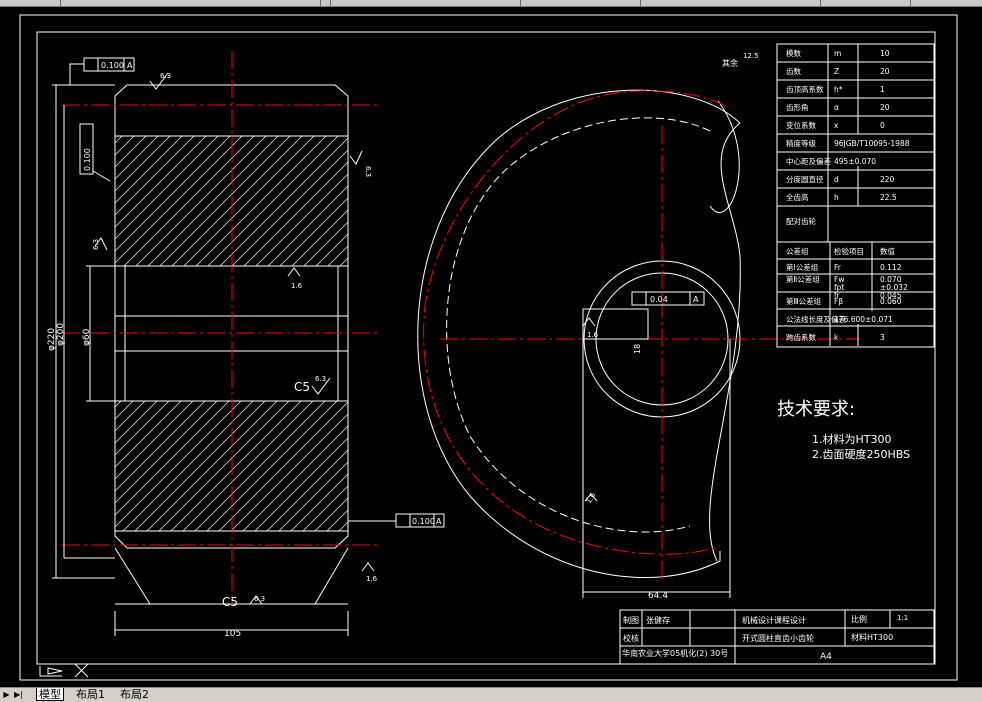  I want to click on rough-other: 12.5, so click(751, 56).